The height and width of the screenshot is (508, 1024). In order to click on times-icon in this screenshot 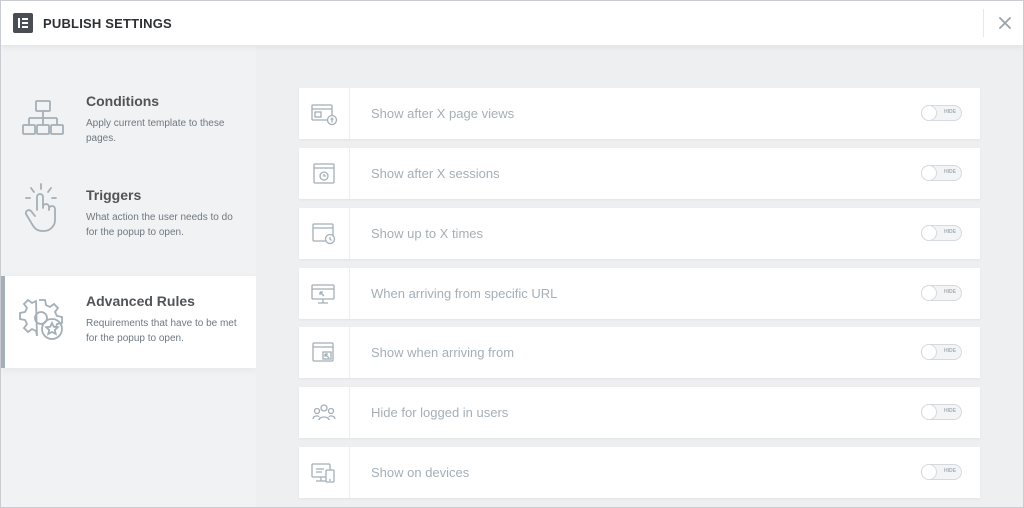, I will do `click(324, 233)`.